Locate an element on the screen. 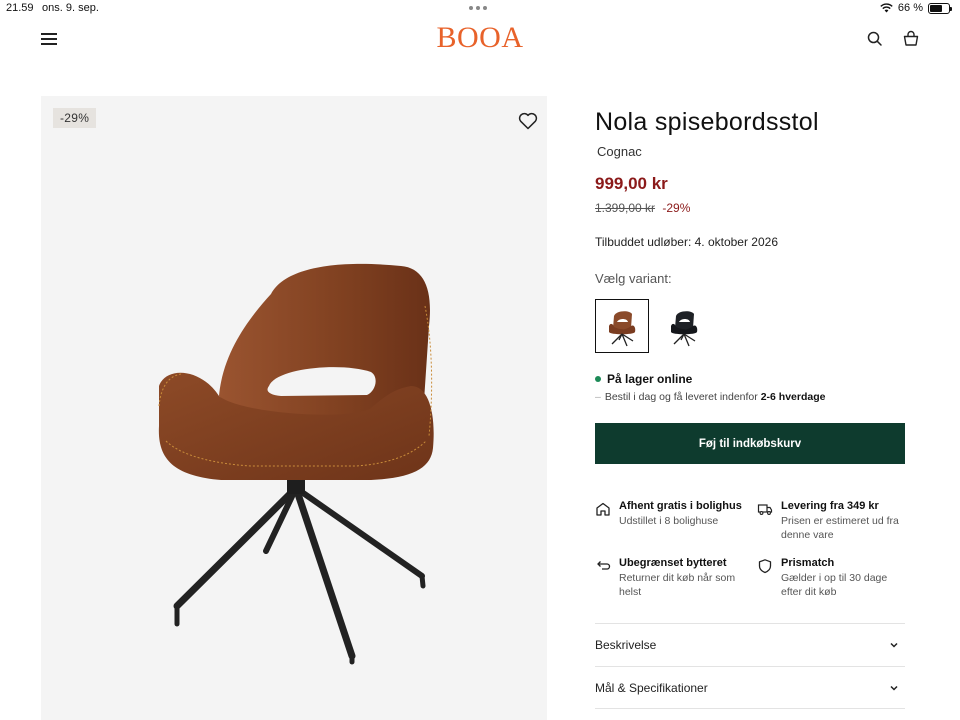 This screenshot has height=720, width=960. delivery-days: 2-6 hverdage is located at coordinates (793, 397).